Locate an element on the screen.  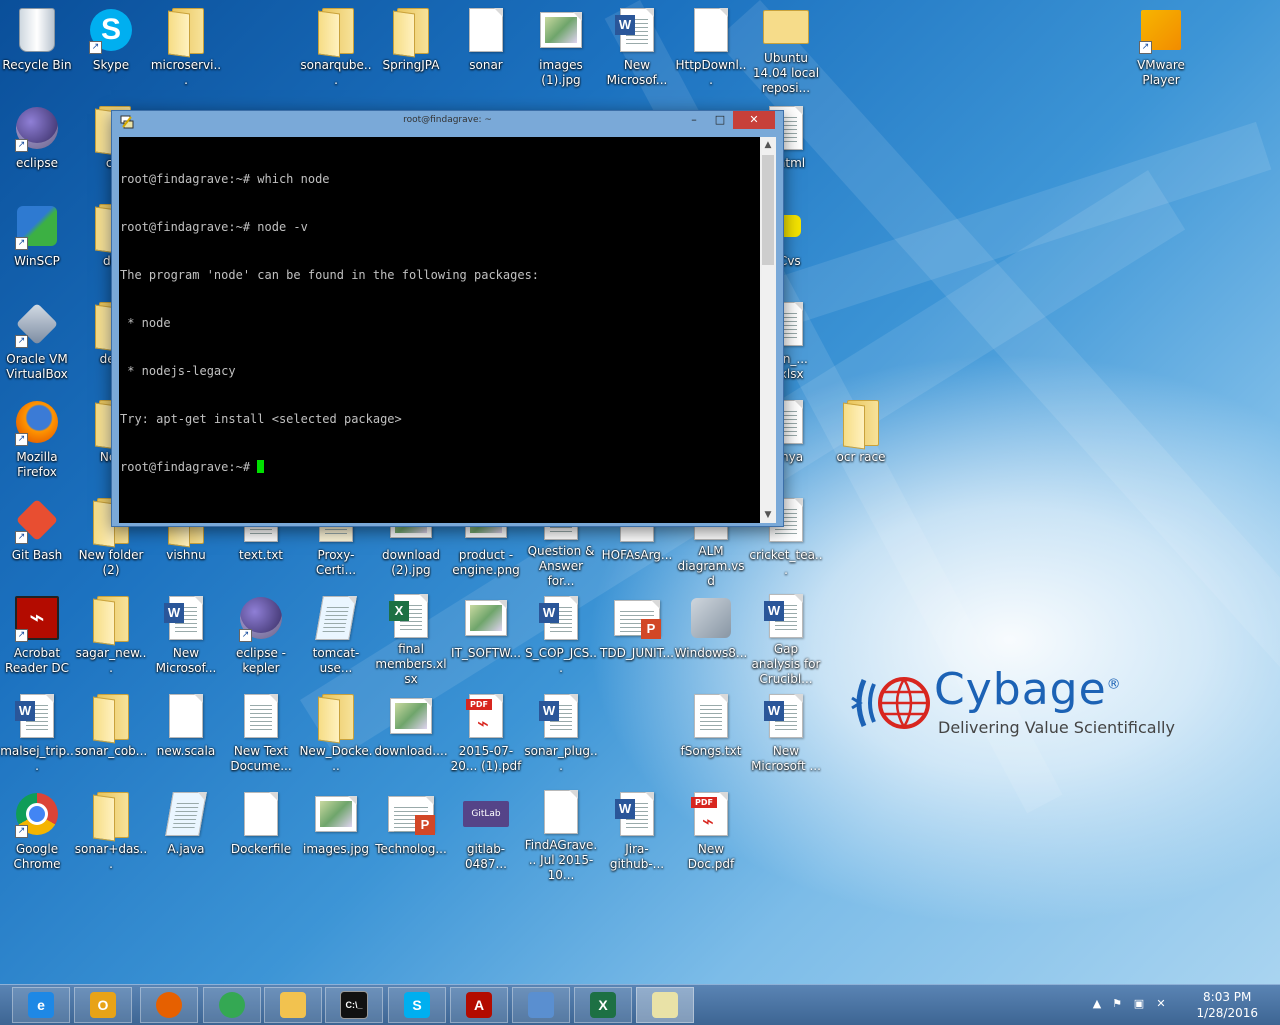
envelope-icon is located at coordinates (786, 26).